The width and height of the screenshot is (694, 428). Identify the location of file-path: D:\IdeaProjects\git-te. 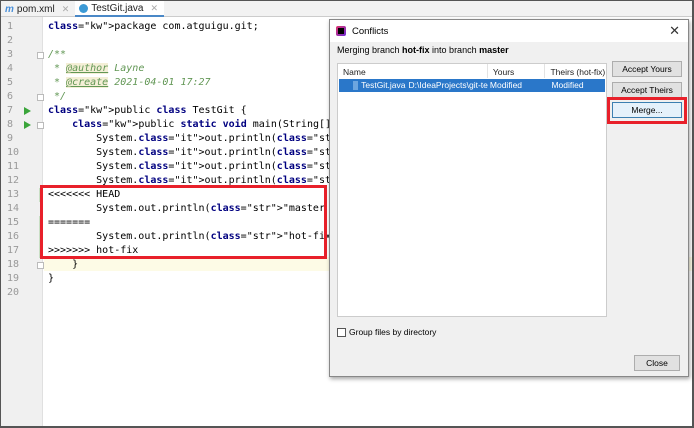
(448, 85).